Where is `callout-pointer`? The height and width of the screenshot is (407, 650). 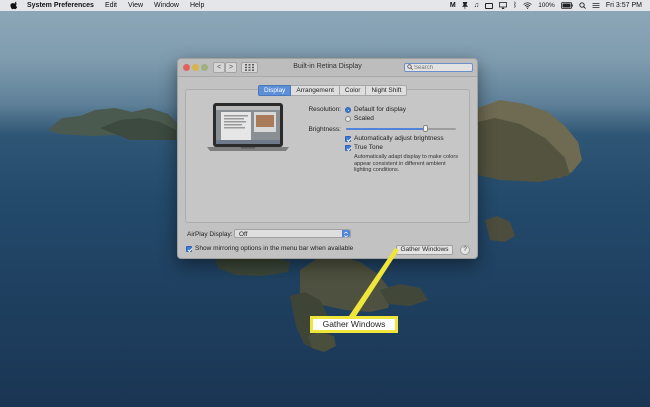 callout-pointer is located at coordinates (374, 282).